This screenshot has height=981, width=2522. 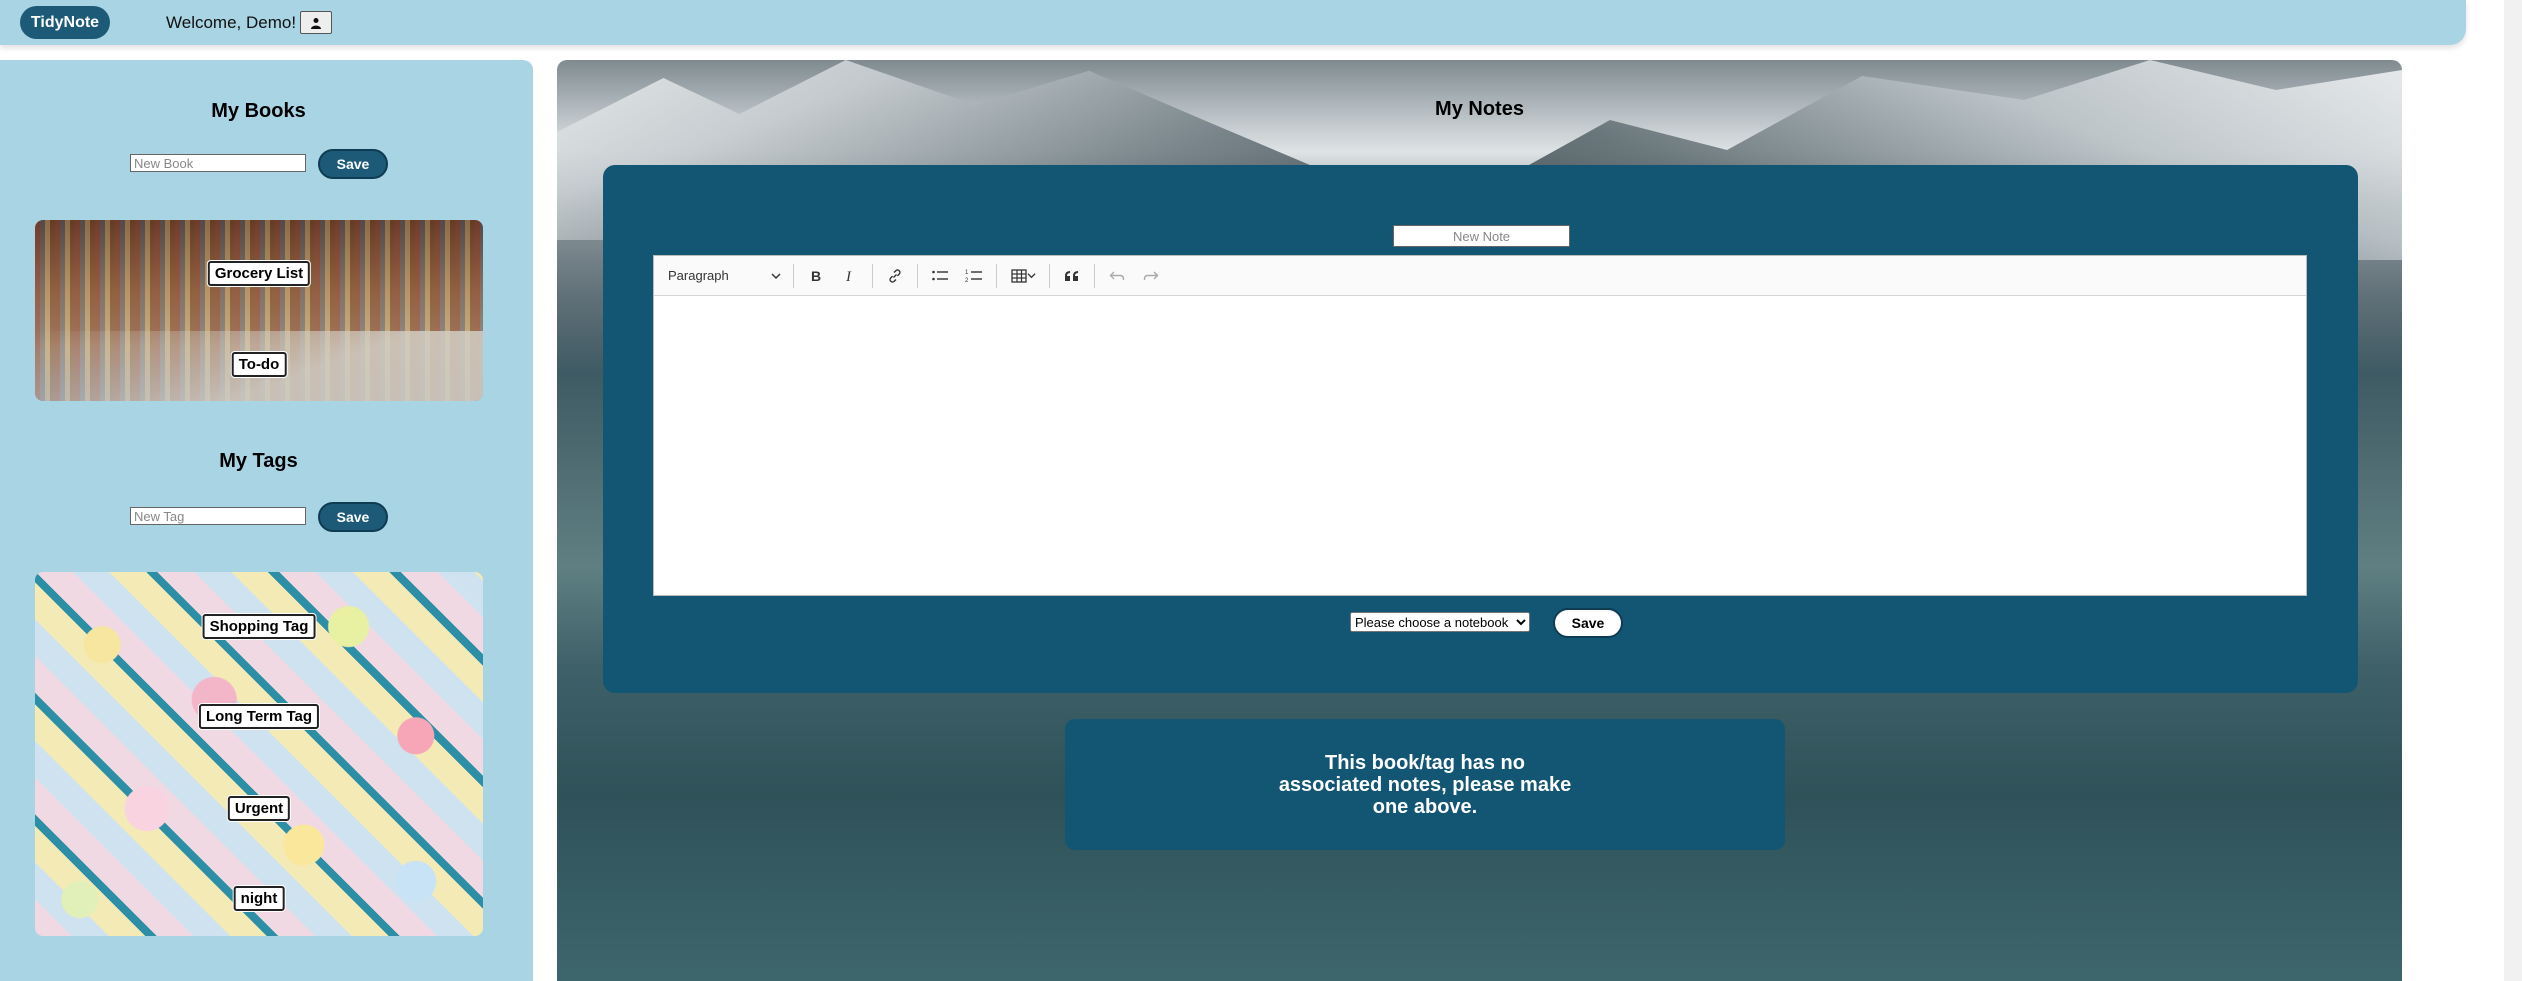 I want to click on new-book-input, so click(x=218, y=163).